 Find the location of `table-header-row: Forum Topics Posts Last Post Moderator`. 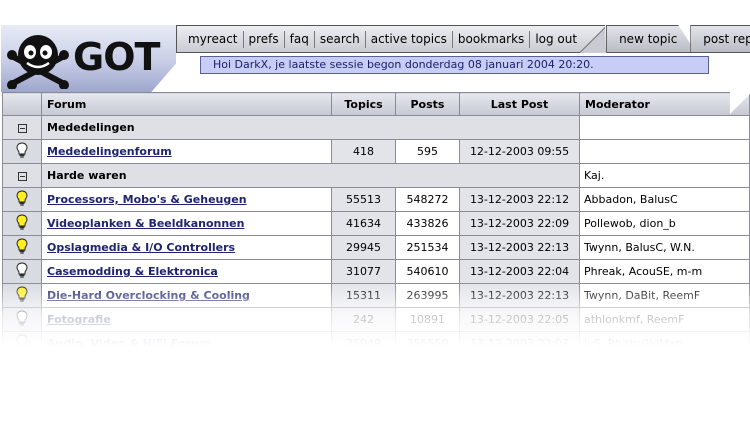

table-header-row: Forum Topics Posts Last Post Moderator is located at coordinates (376, 104).